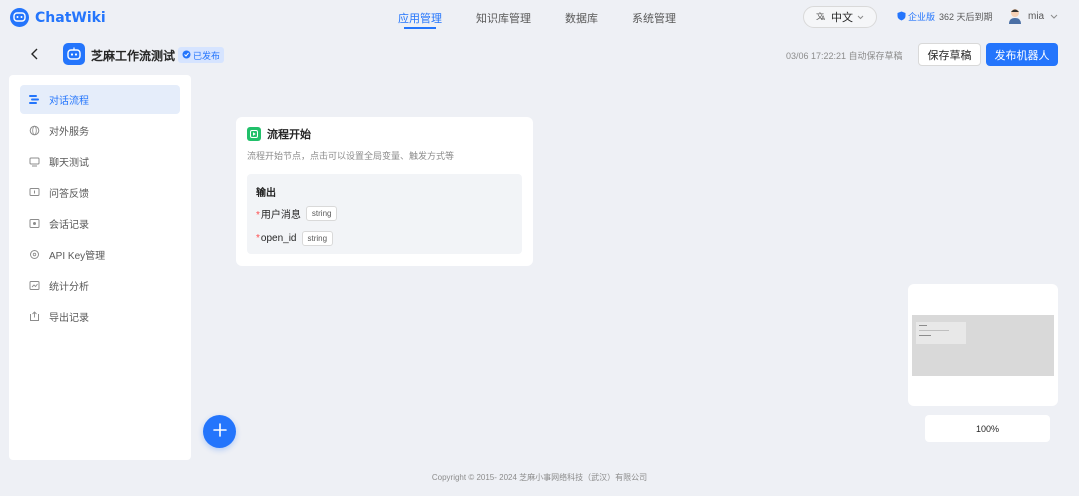 Image resolution: width=1079 pixels, height=496 pixels. Describe the element at coordinates (100, 223) in the screenshot. I see `sidebar-item-session-records: 会话记录` at that location.